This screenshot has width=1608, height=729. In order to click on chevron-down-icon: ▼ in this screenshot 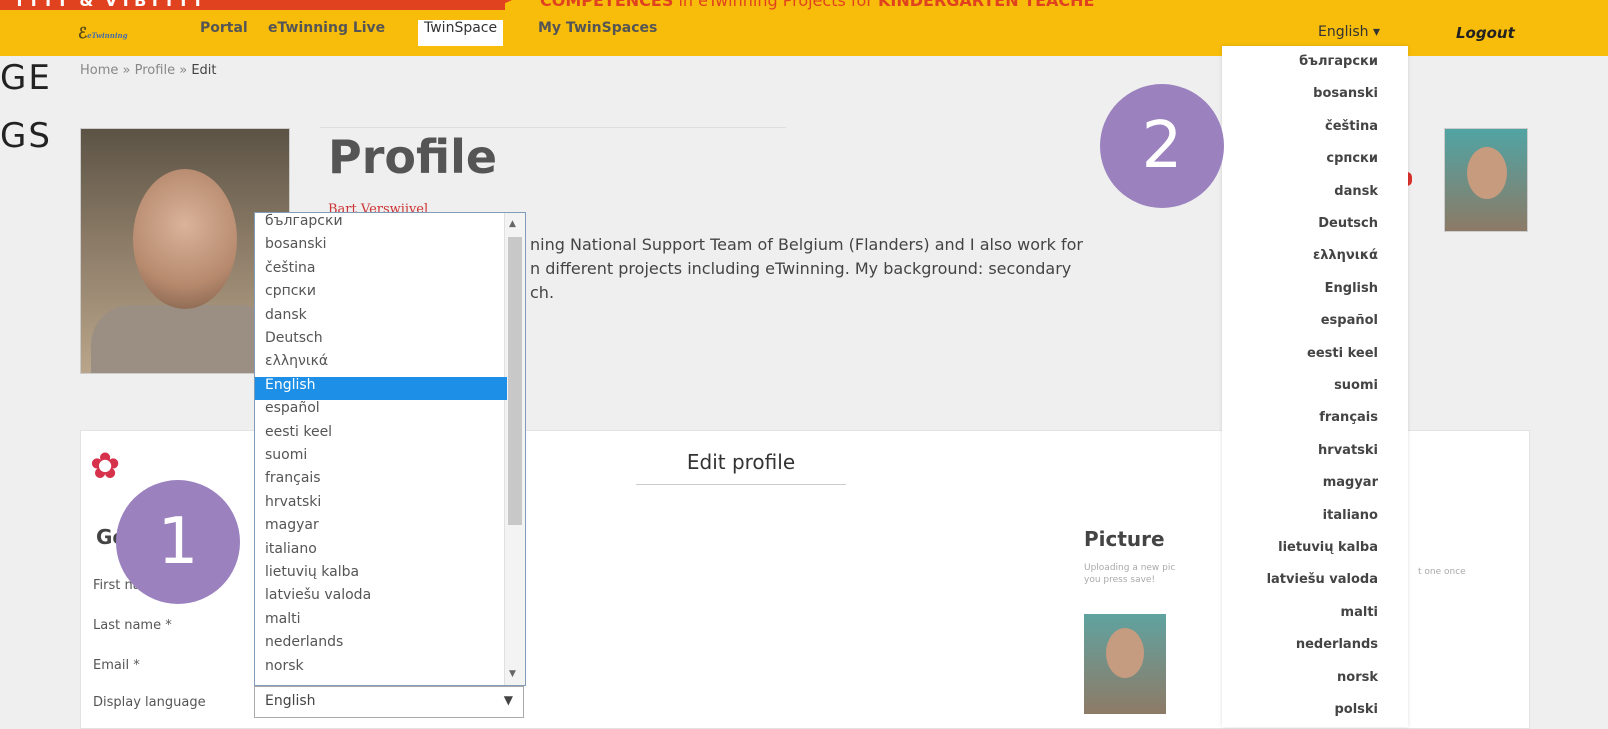, I will do `click(508, 700)`.